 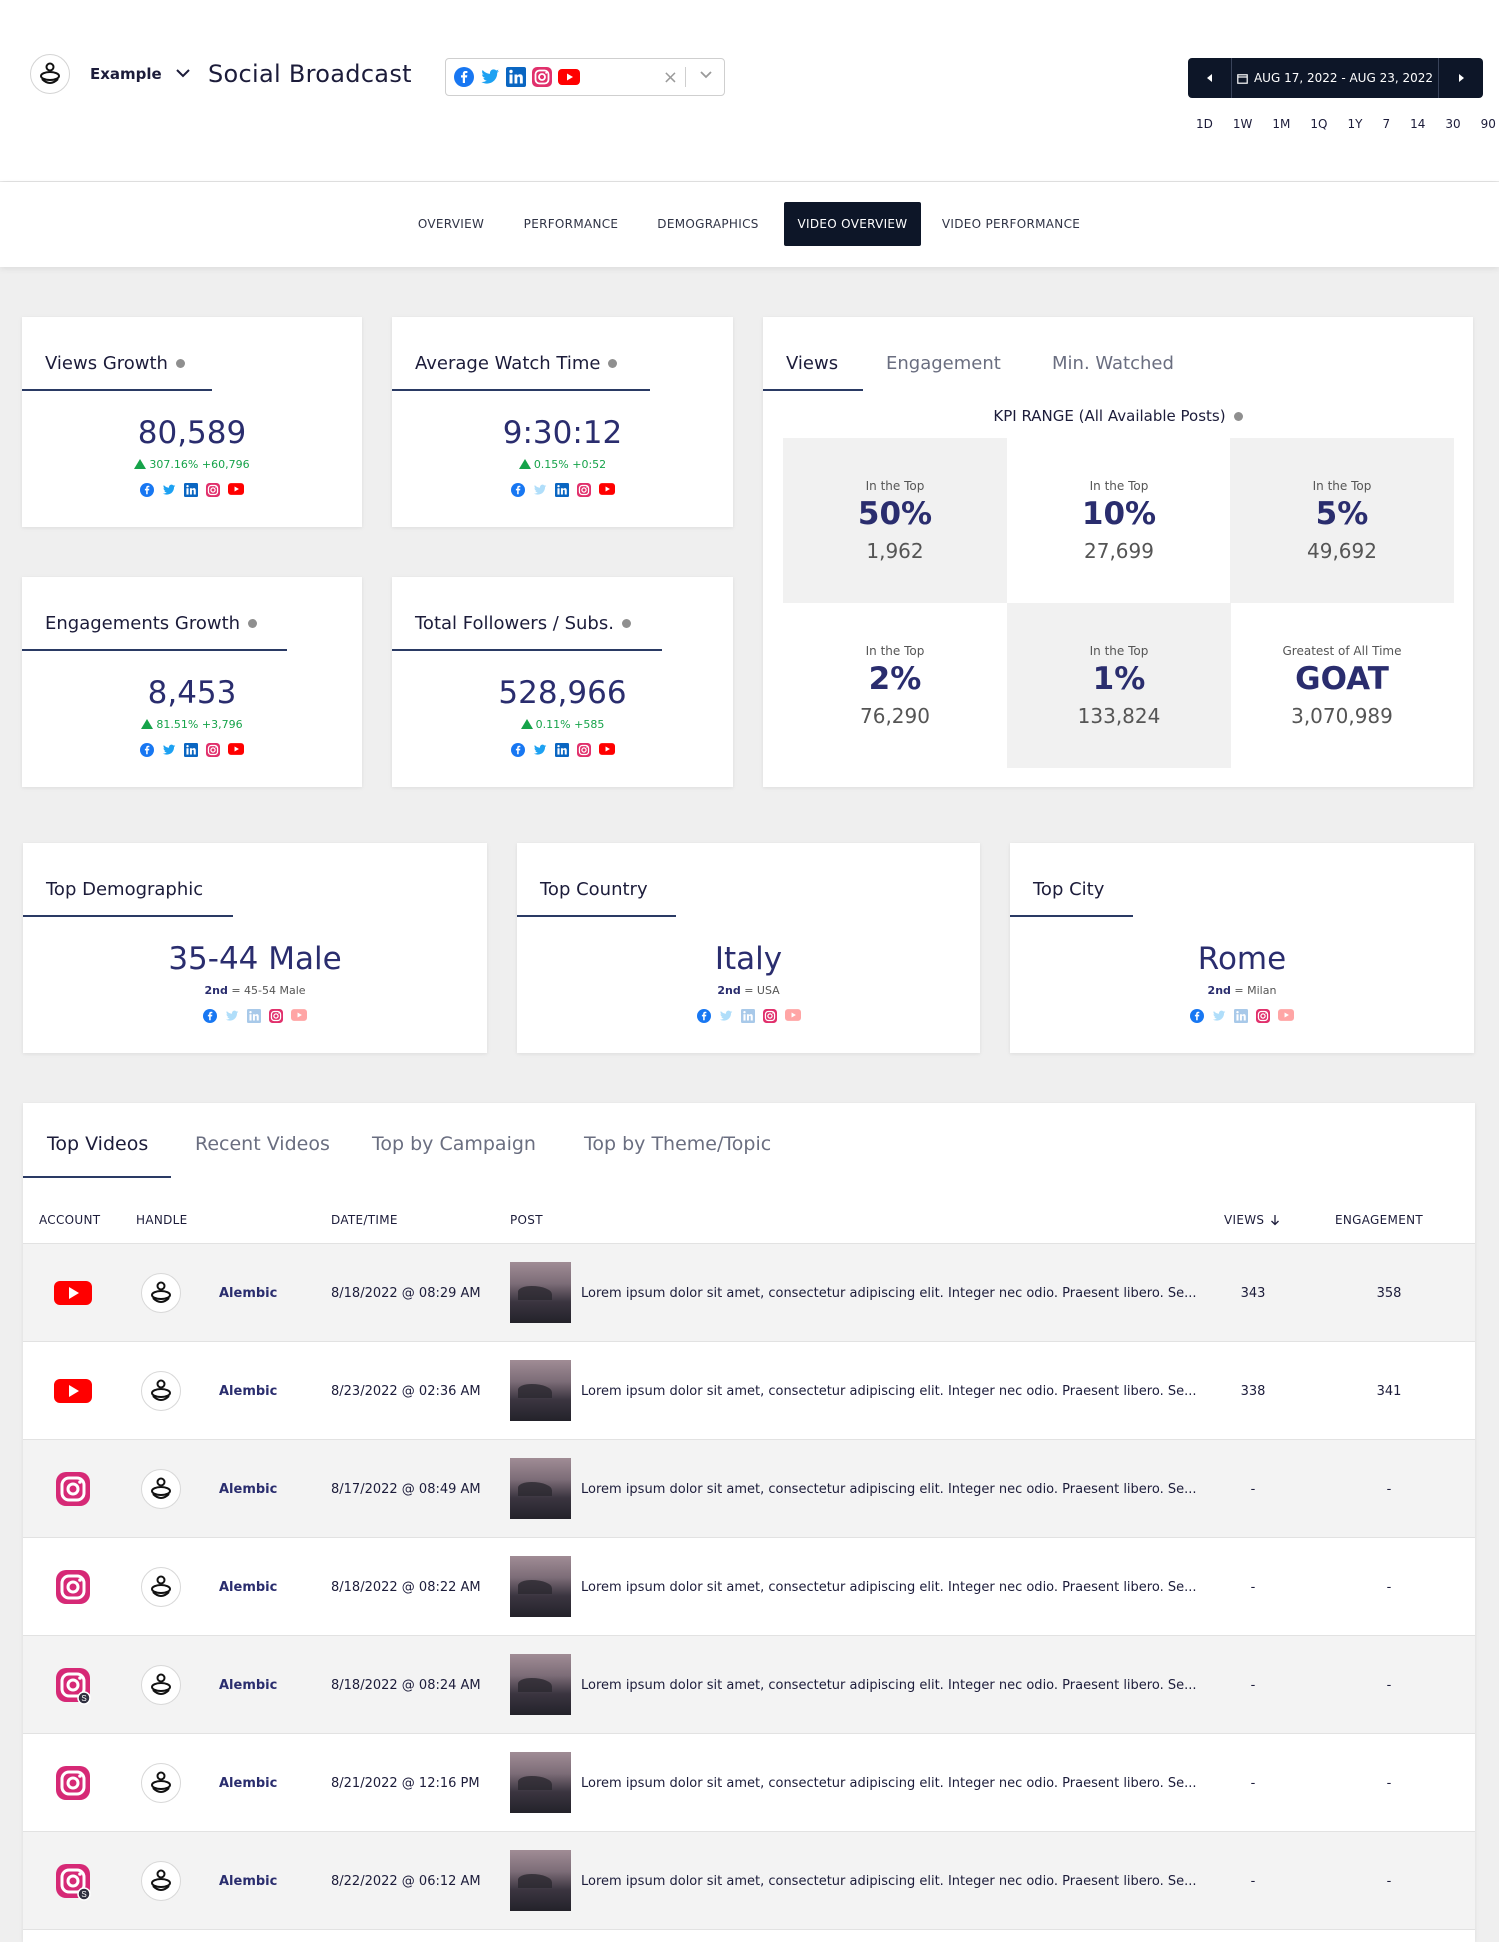 I want to click on kpi-tab-engagement: Engagement, so click(x=943, y=363).